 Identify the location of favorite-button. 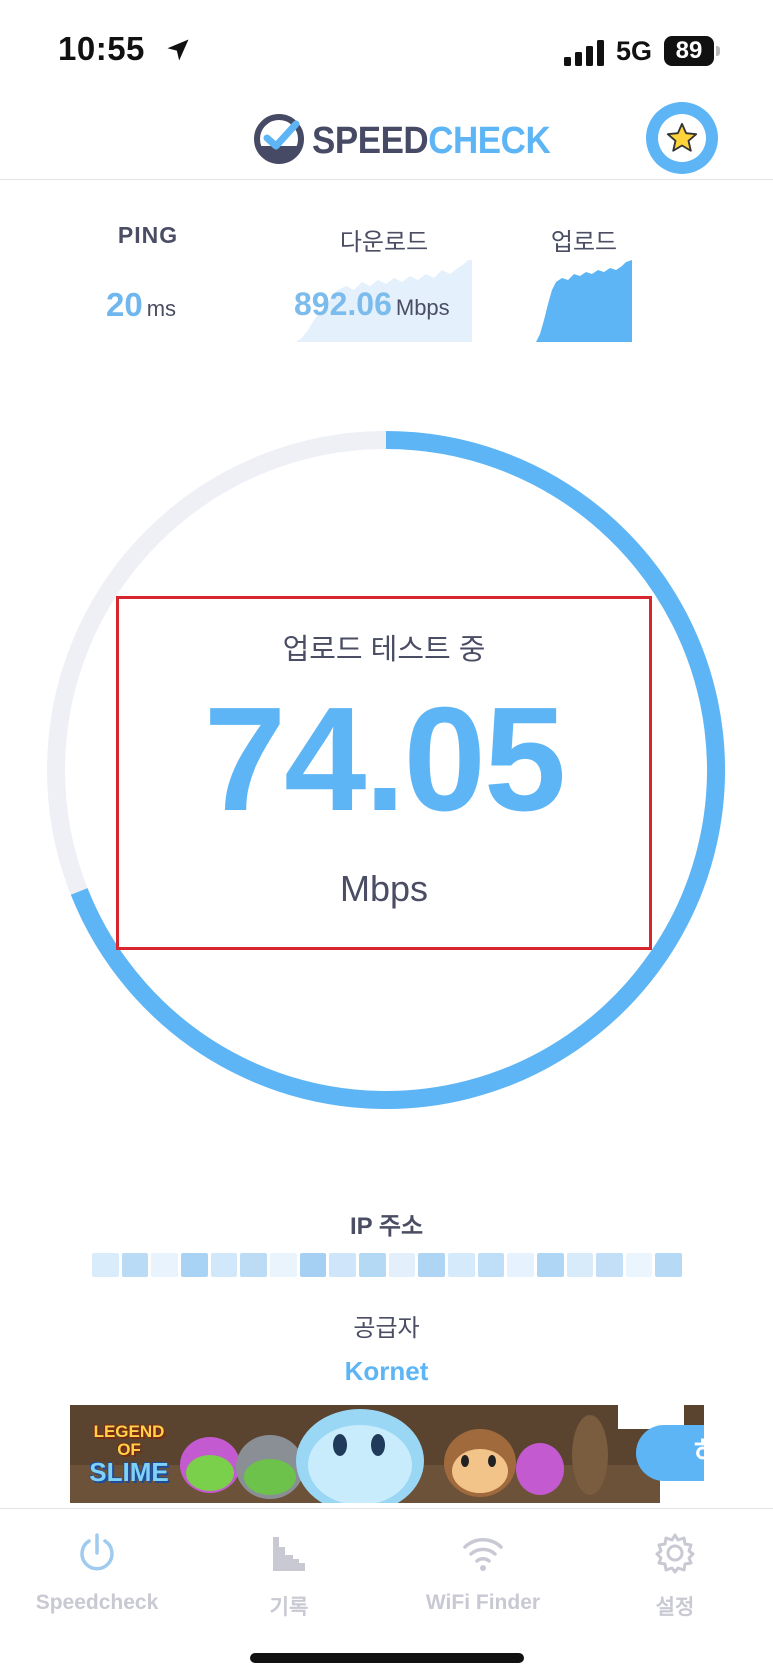
(682, 138).